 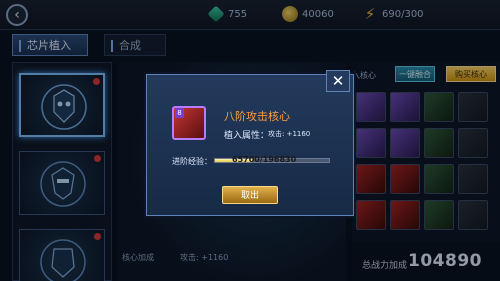 I want to click on implant-attr-label: 植入属性：, so click(x=247, y=136).